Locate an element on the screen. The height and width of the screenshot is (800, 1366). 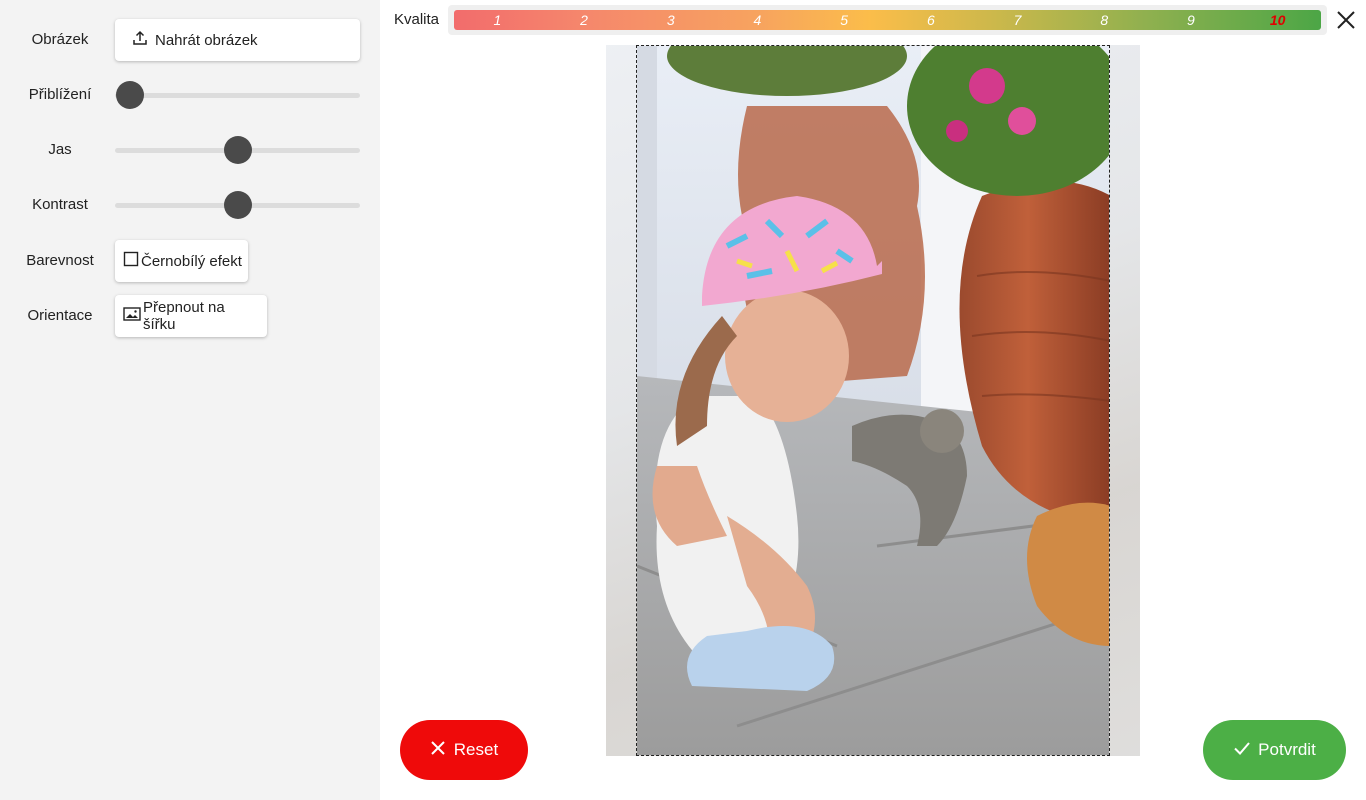
quality-level-3: 3 is located at coordinates (671, 20).